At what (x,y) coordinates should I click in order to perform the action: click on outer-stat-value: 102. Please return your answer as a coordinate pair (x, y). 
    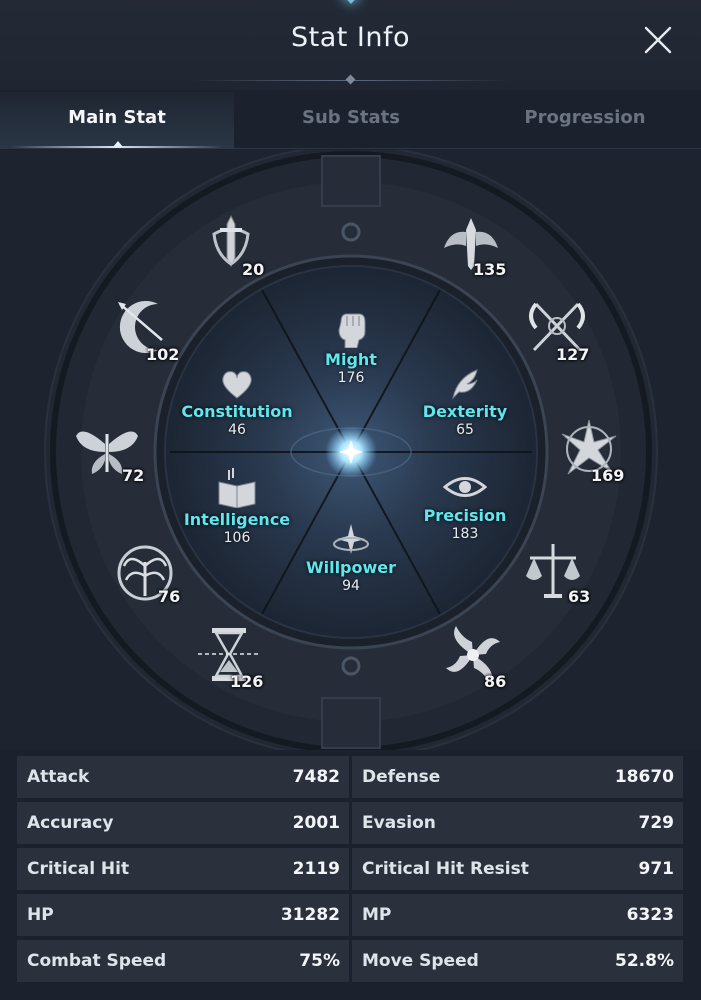
    Looking at the image, I should click on (163, 354).